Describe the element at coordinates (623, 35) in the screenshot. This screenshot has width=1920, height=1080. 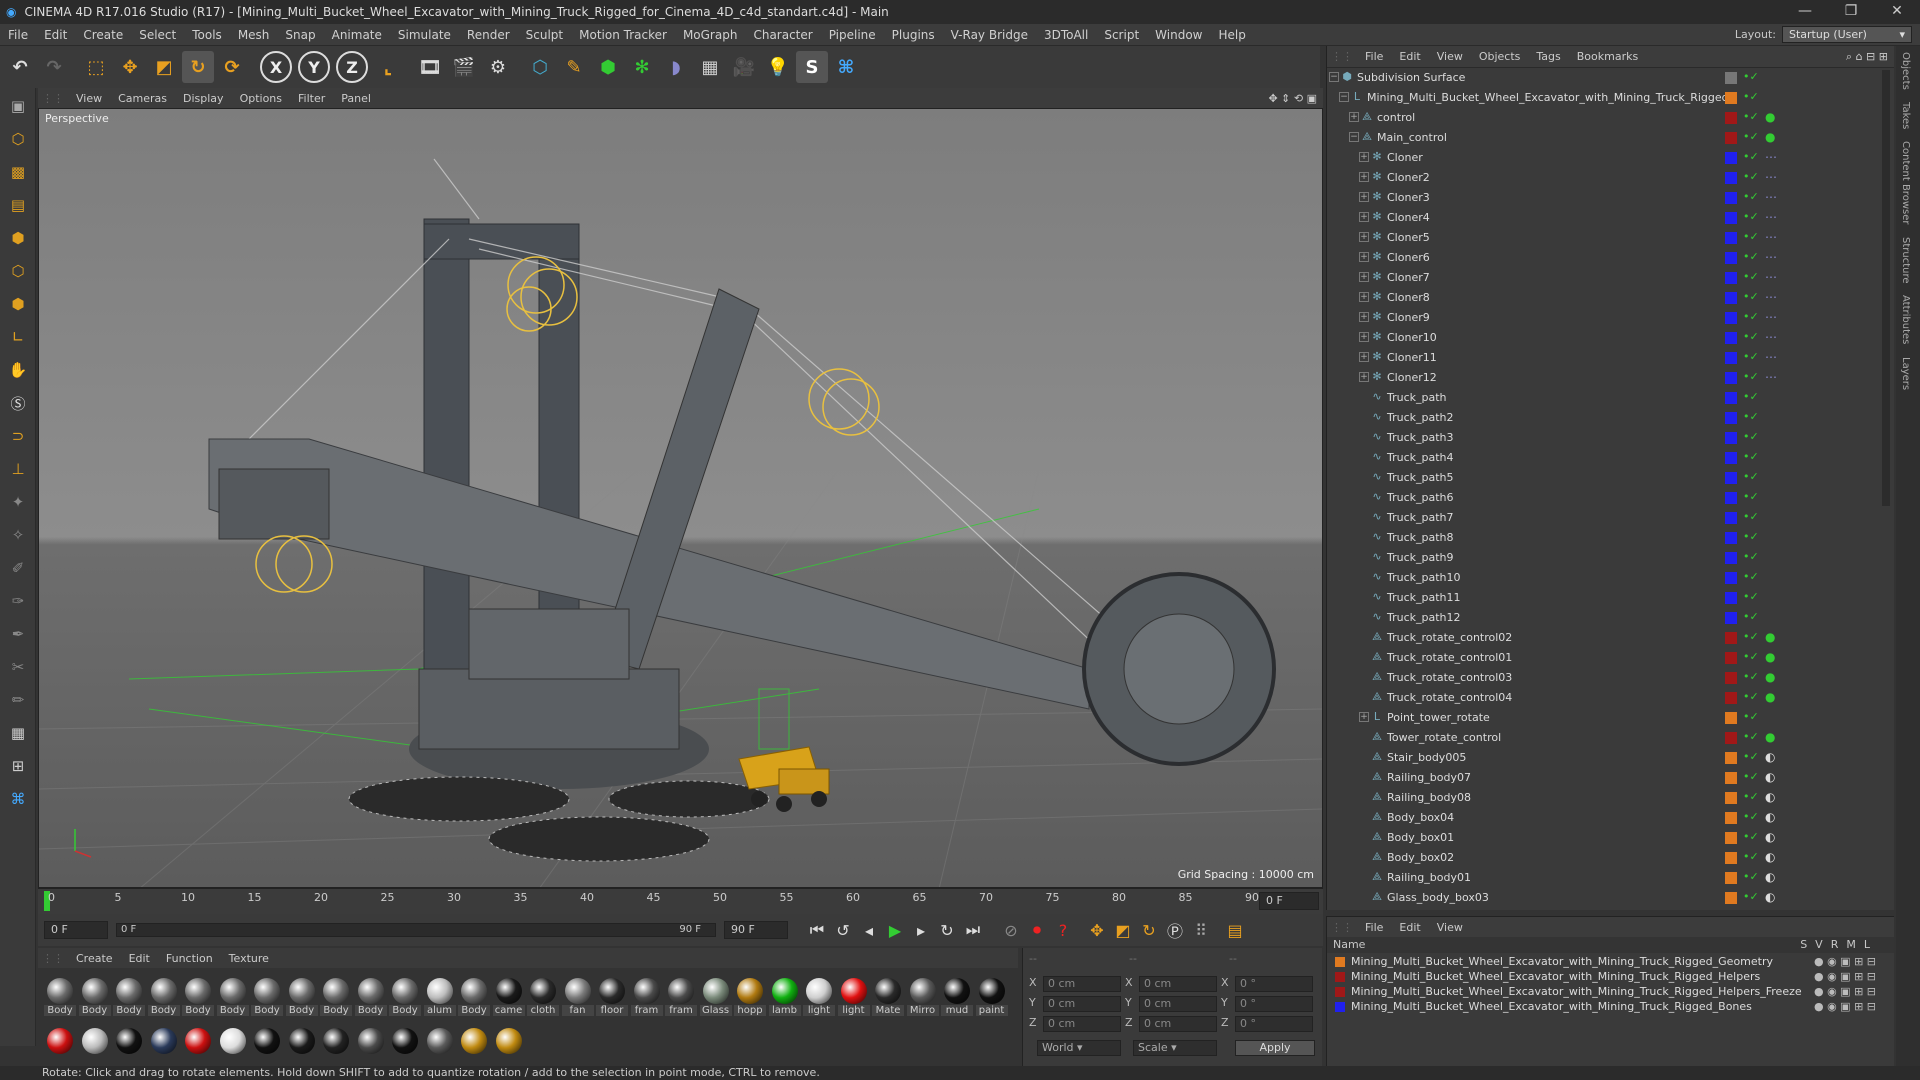
I see `menu-motion-tracker: Motion Tracker` at that location.